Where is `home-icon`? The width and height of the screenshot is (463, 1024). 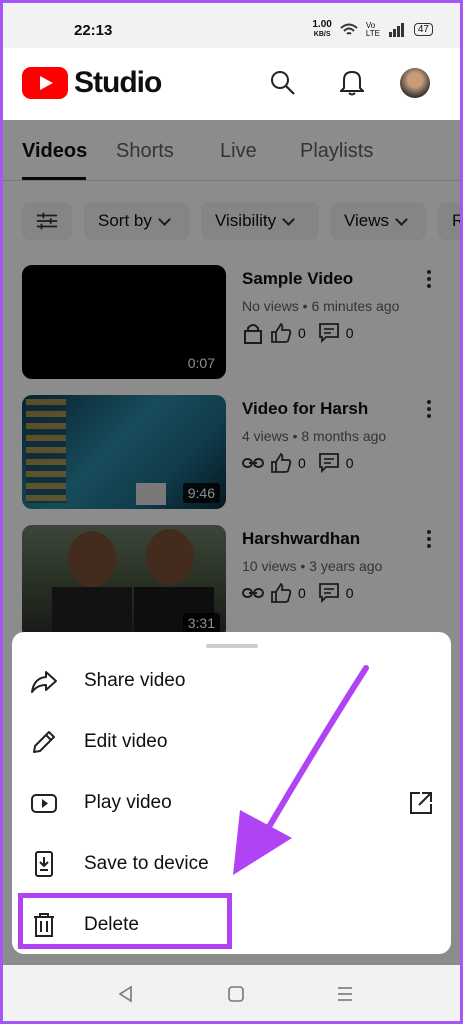 home-icon is located at coordinates (236, 994).